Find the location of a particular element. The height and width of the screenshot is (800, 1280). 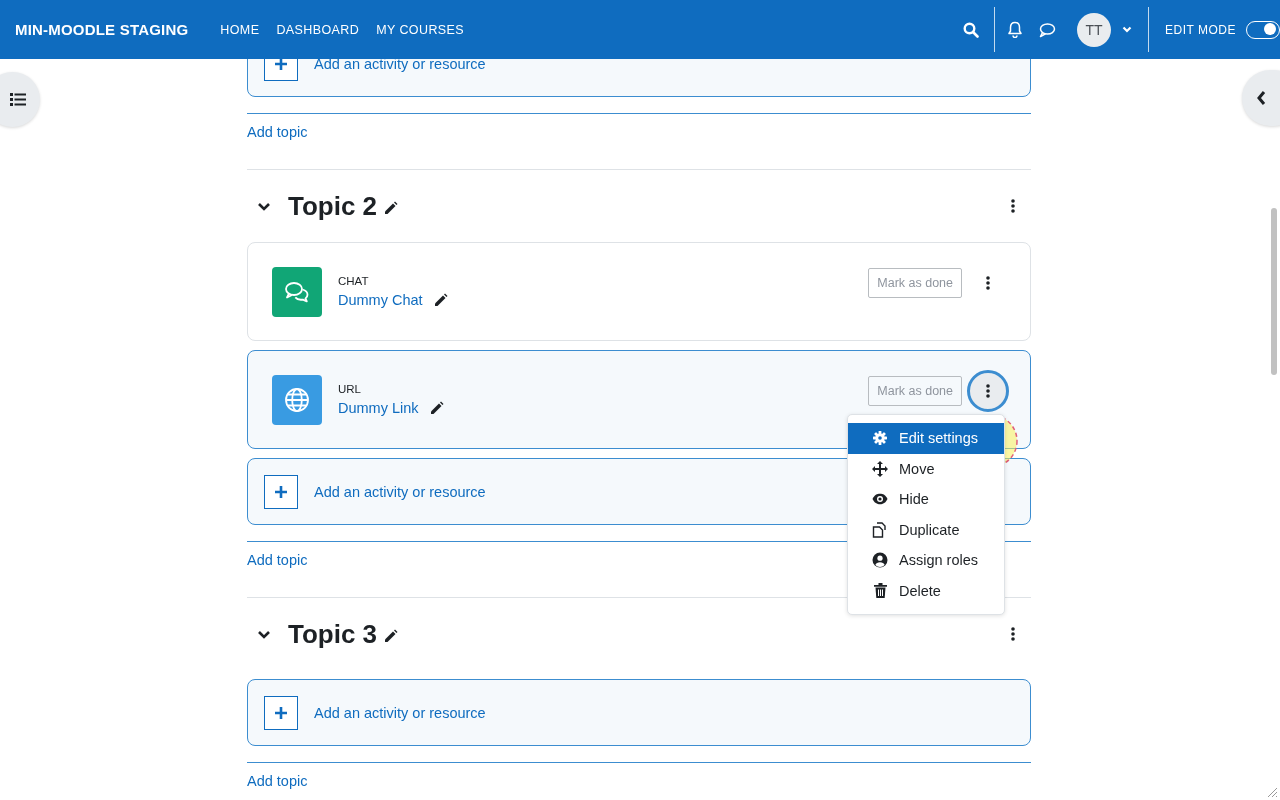

menu-item: Delete is located at coordinates (926, 590).